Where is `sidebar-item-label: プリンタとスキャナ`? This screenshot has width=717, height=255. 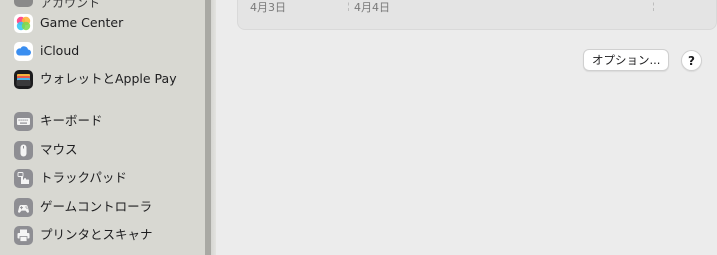 sidebar-item-label: プリンタとスキャナ is located at coordinates (96, 234).